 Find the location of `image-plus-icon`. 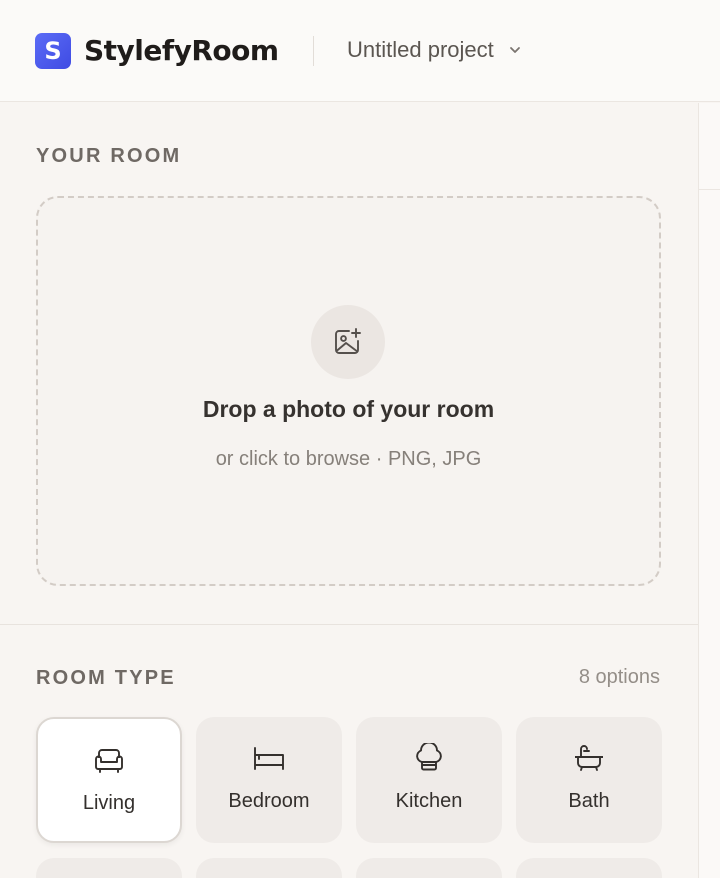

image-plus-icon is located at coordinates (348, 341).